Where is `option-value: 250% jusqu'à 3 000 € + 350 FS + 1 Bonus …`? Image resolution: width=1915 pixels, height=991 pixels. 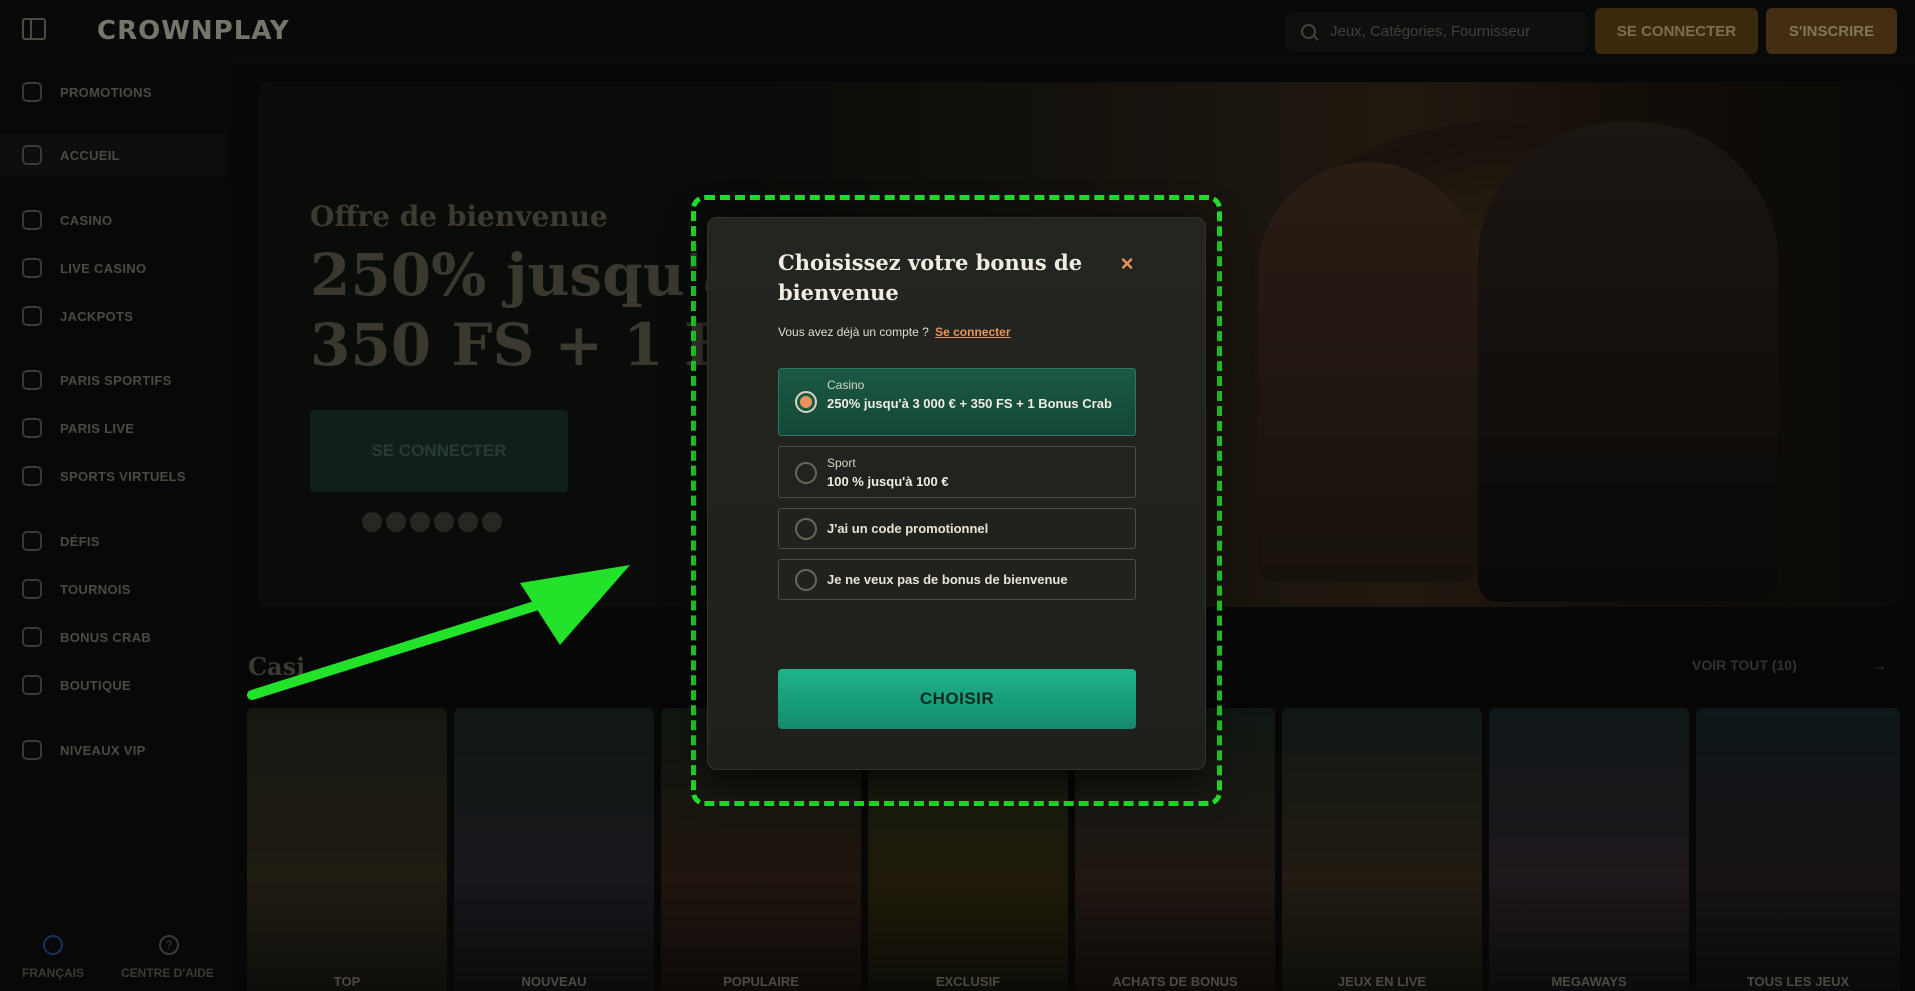
option-value: 250% jusqu'à 3 000 € + 350 FS + 1 Bonus … is located at coordinates (969, 403).